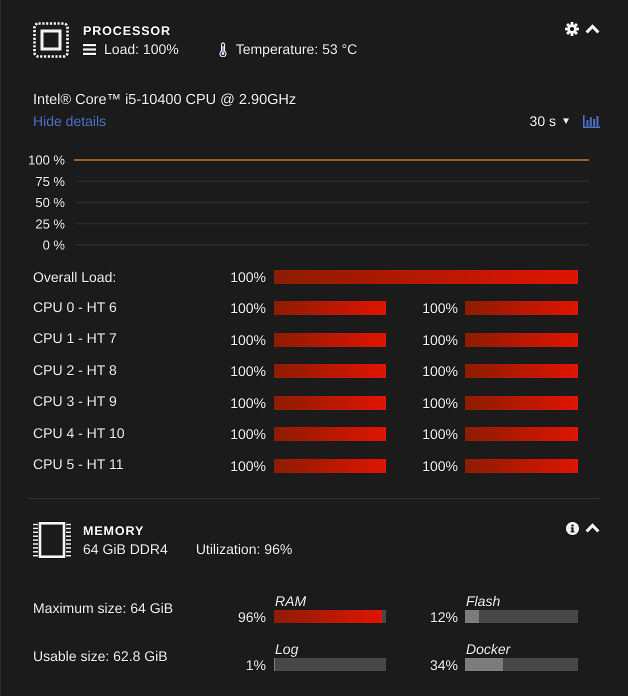 This screenshot has width=628, height=696. I want to click on overall-load-label: Overall Load:, so click(74, 277).